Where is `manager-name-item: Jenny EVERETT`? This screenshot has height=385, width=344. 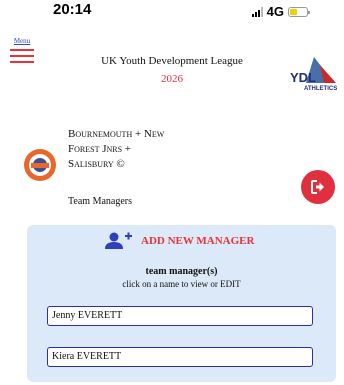 manager-name-item: Jenny EVERETT is located at coordinates (180, 316).